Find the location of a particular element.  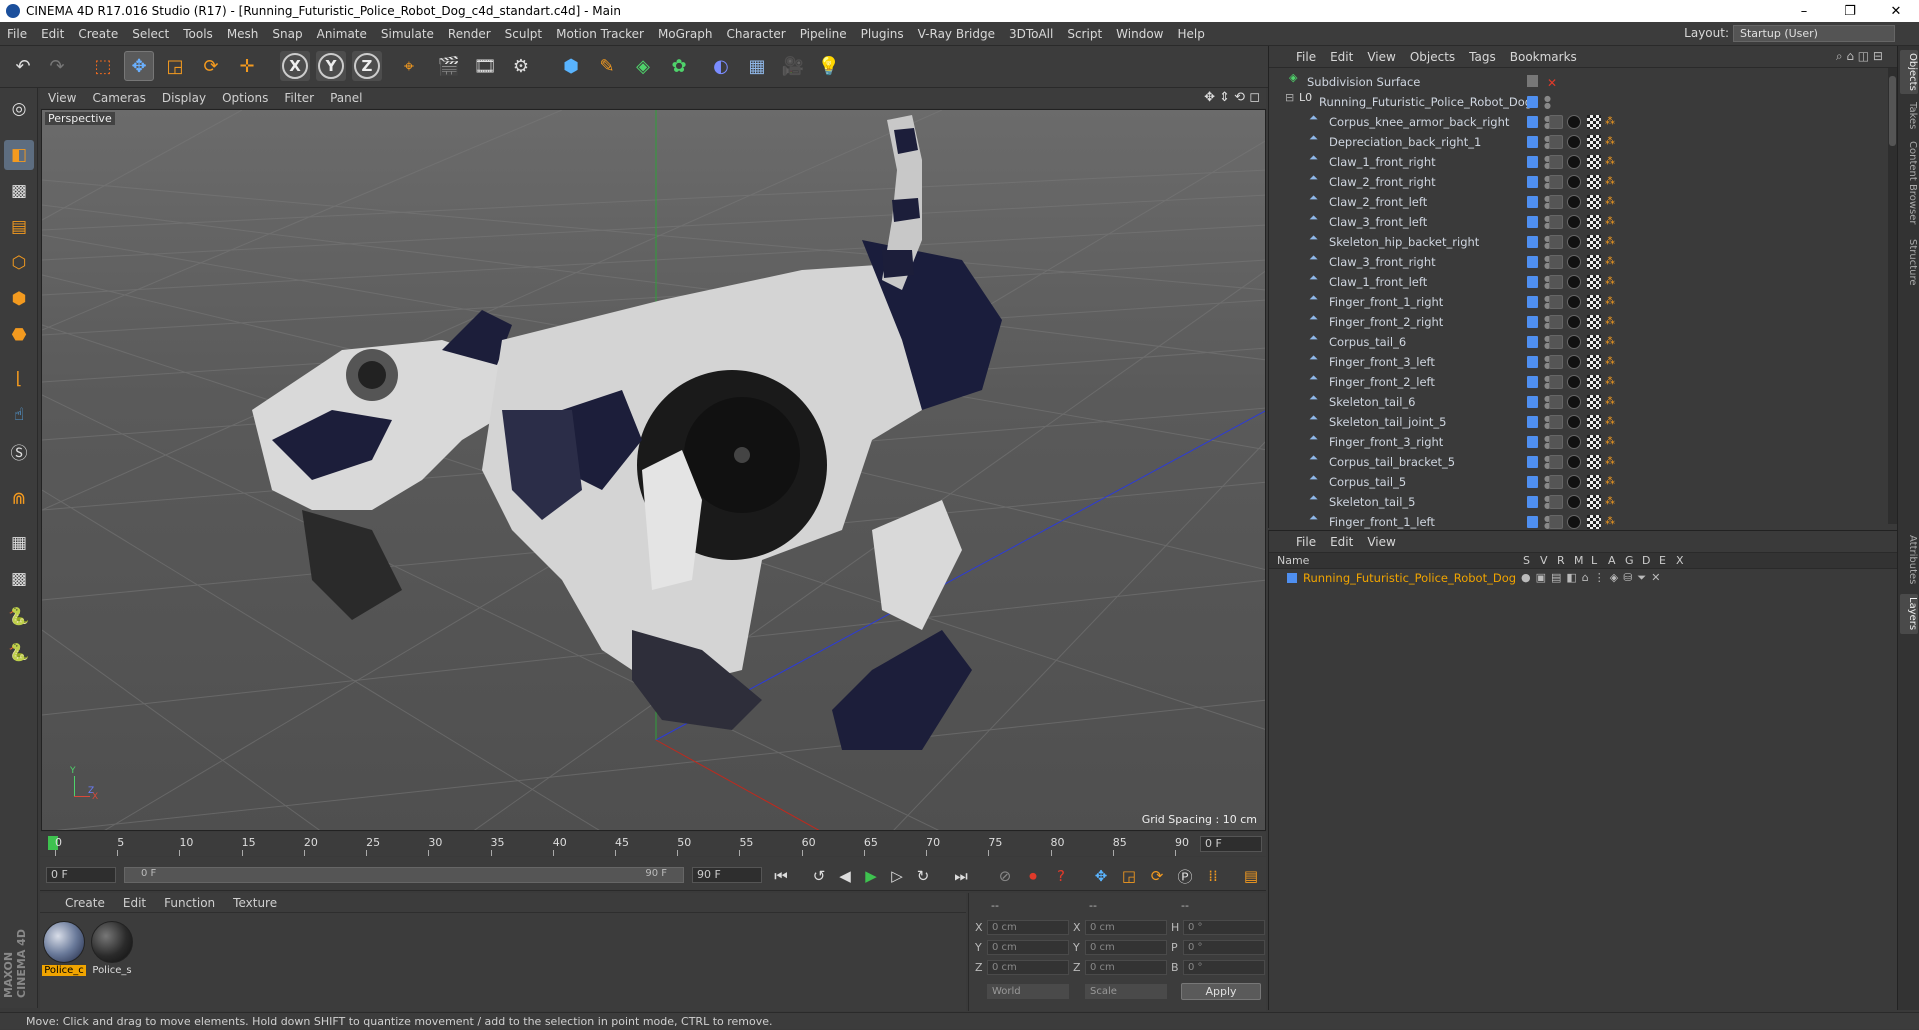

object-row: ⏶ Claw_3_front_left ● ● ⁂ is located at coordinates (1575, 222).